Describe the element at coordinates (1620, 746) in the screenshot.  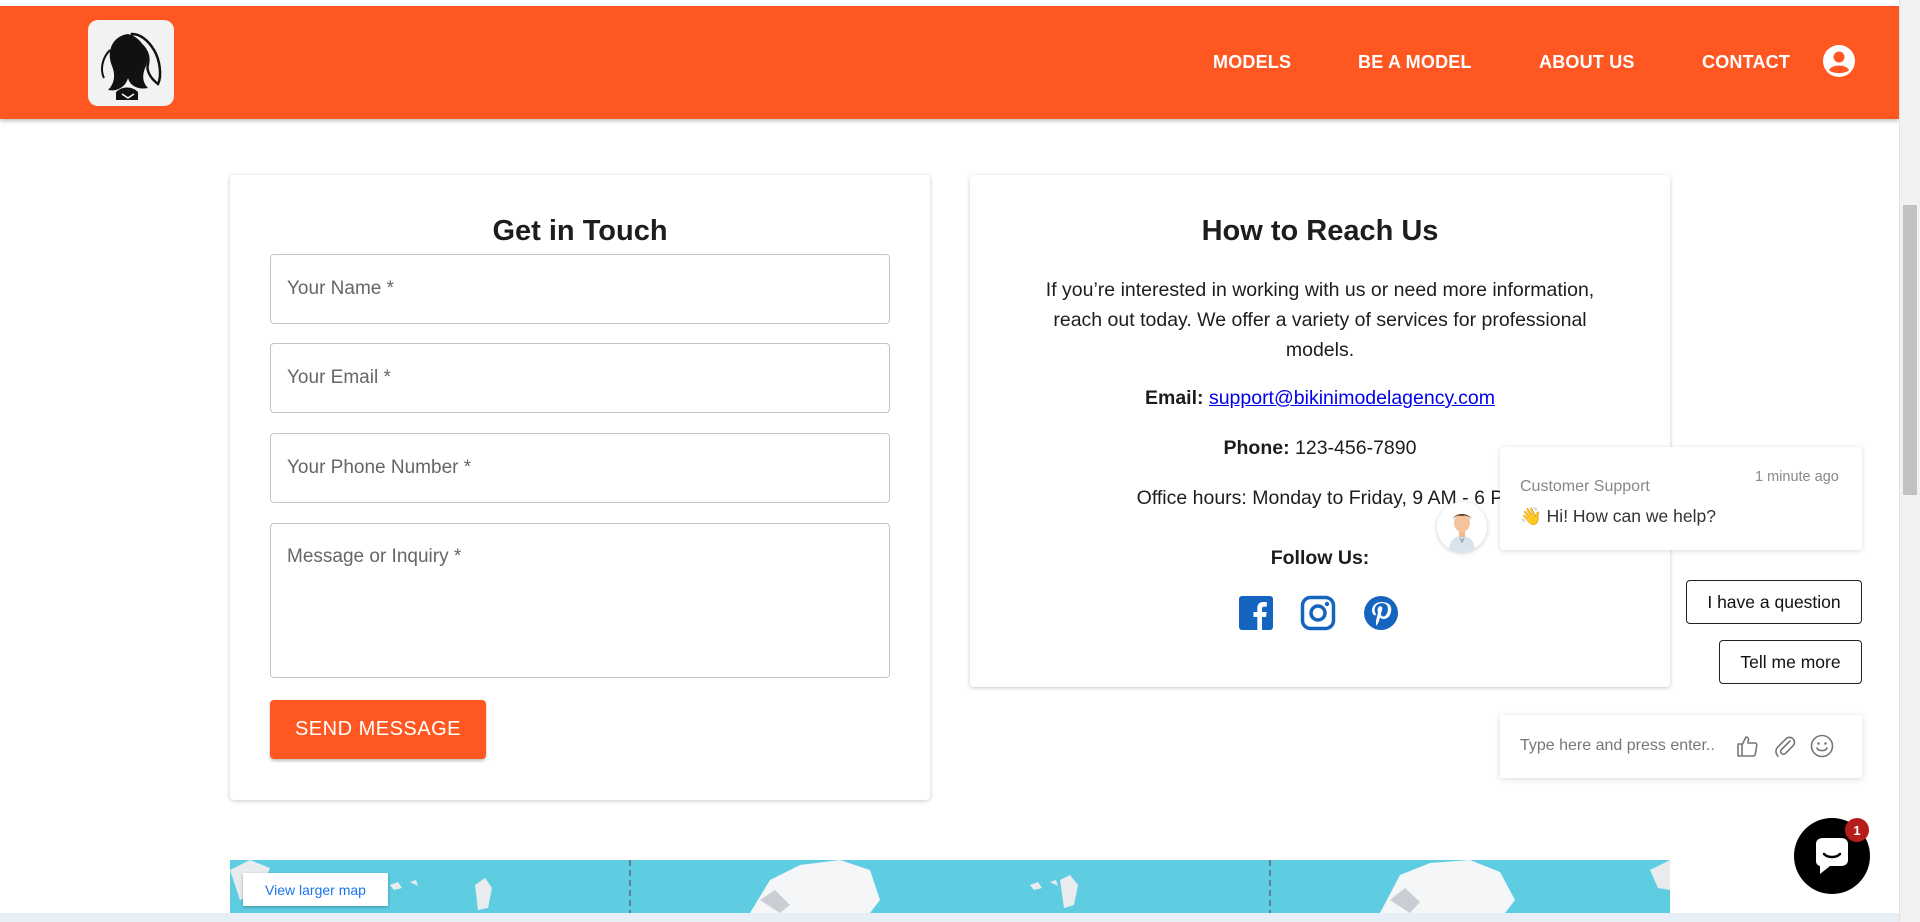
I see `chat-message-input: Type here and press enter..` at that location.